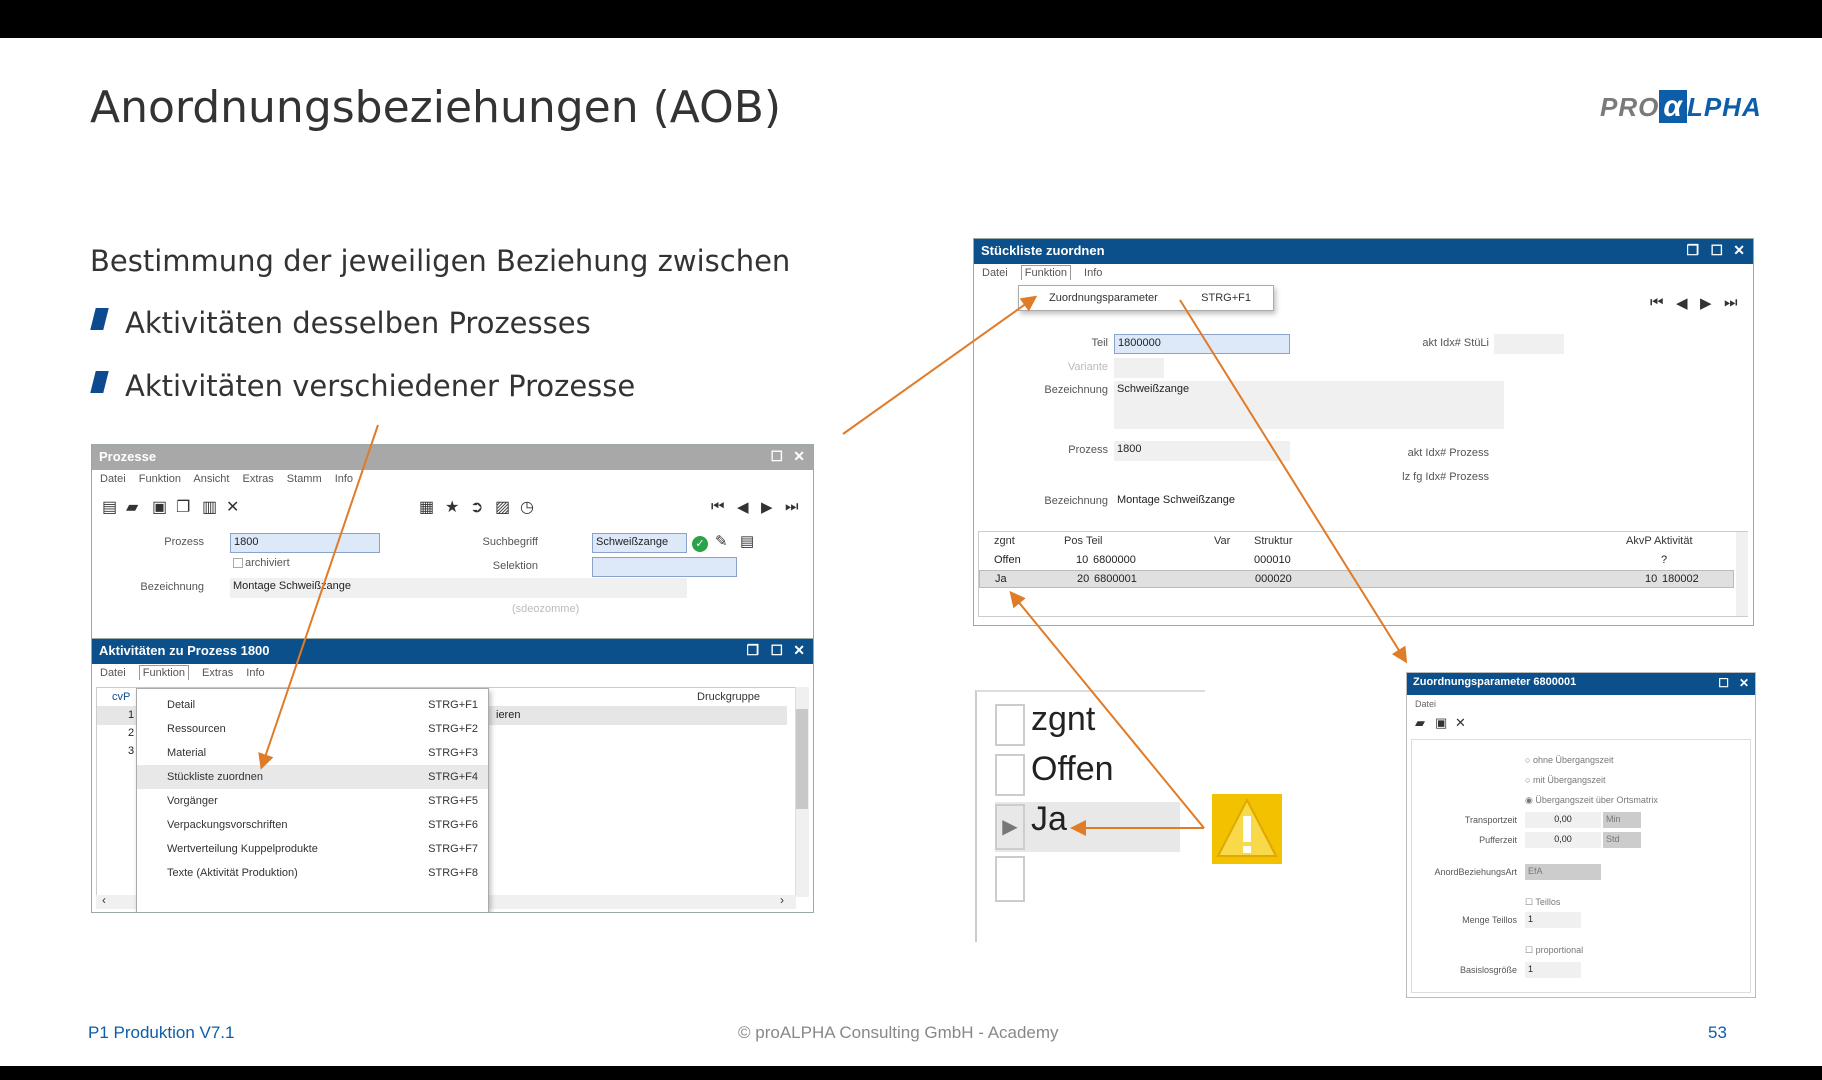 This screenshot has height=1080, width=1822. Describe the element at coordinates (1222, 541) in the screenshot. I see `grid-header-var: Var` at that location.